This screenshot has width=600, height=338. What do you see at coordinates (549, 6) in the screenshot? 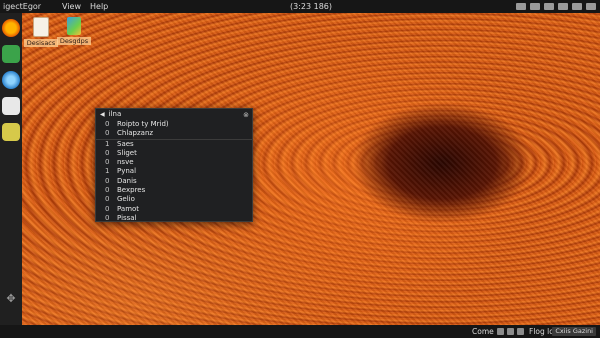
I see `bluetooth-icon` at bounding box center [549, 6].